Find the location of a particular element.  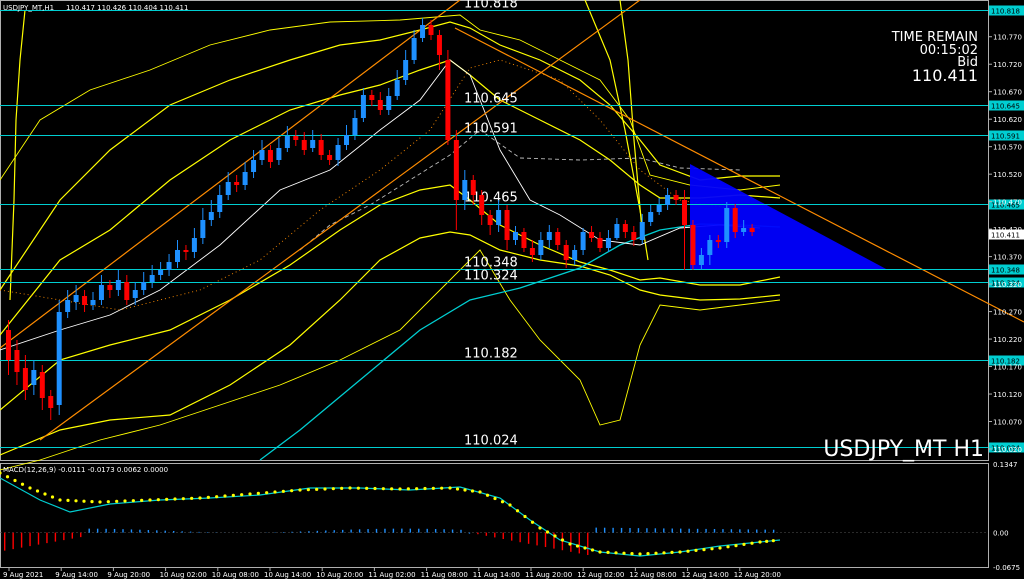

level-axis-tag-label: 110.645 is located at coordinates (1005, 107).